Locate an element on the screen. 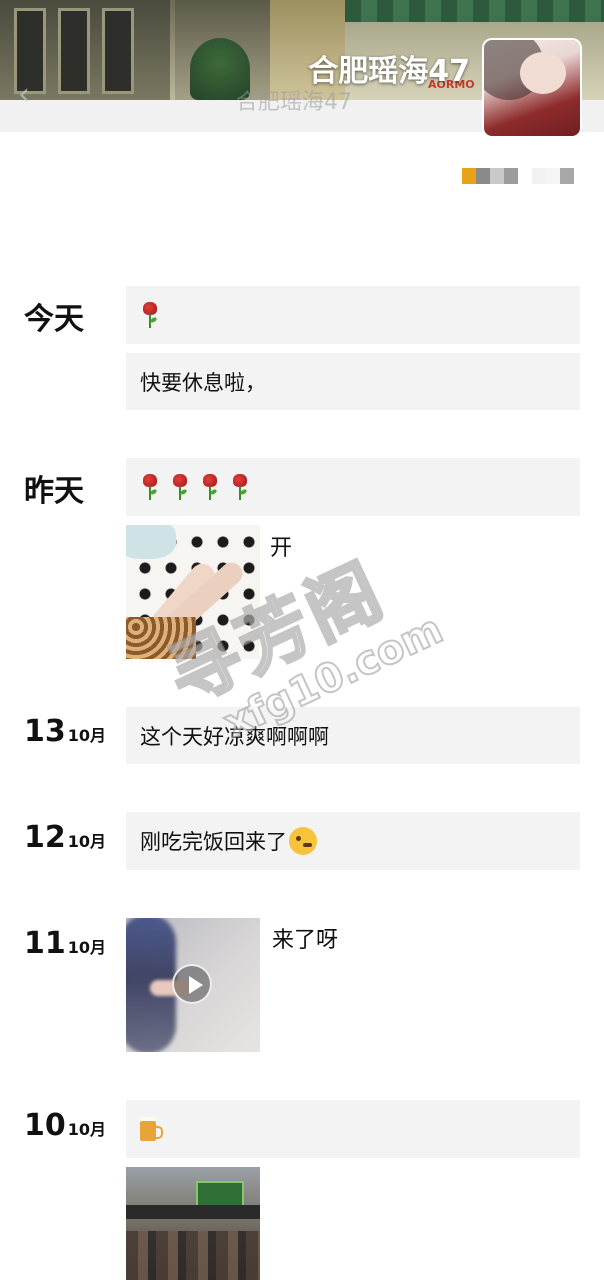  video-thumbnail is located at coordinates (193, 985).